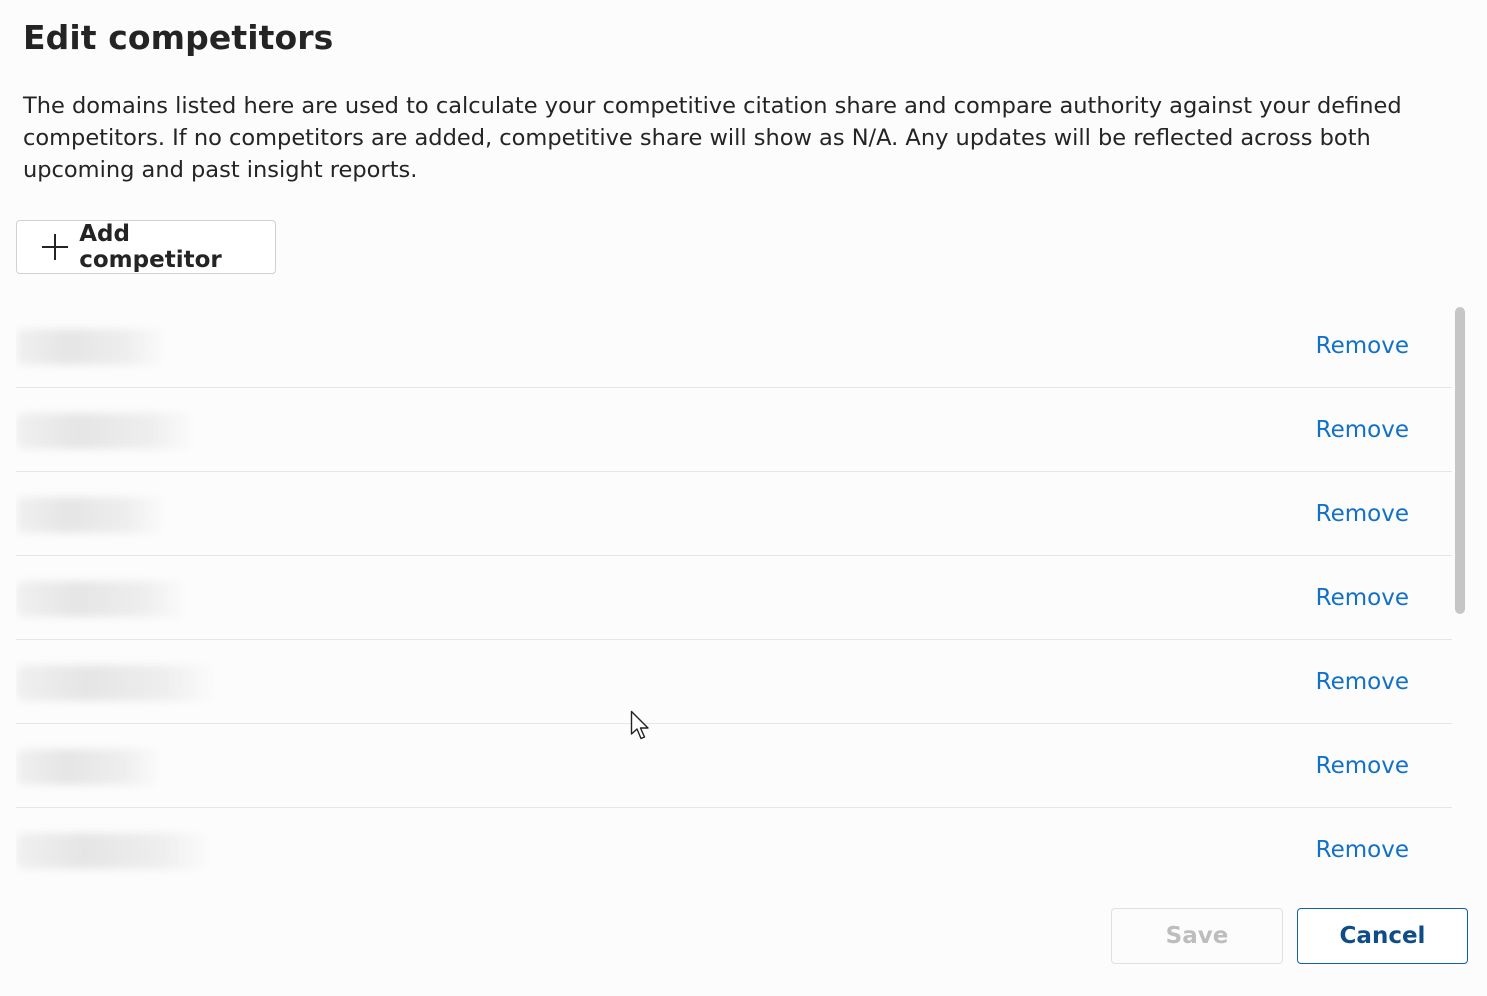 The height and width of the screenshot is (996, 1487). I want to click on mouse-cursor-icon, so click(639, 725).